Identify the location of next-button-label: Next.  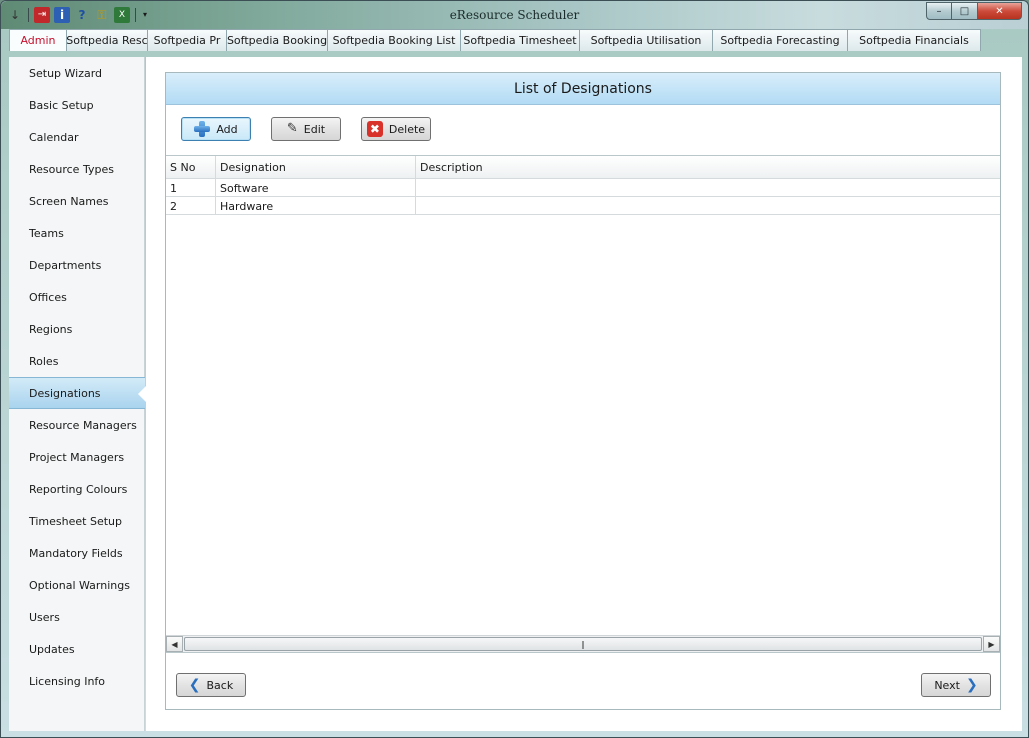
(947, 685).